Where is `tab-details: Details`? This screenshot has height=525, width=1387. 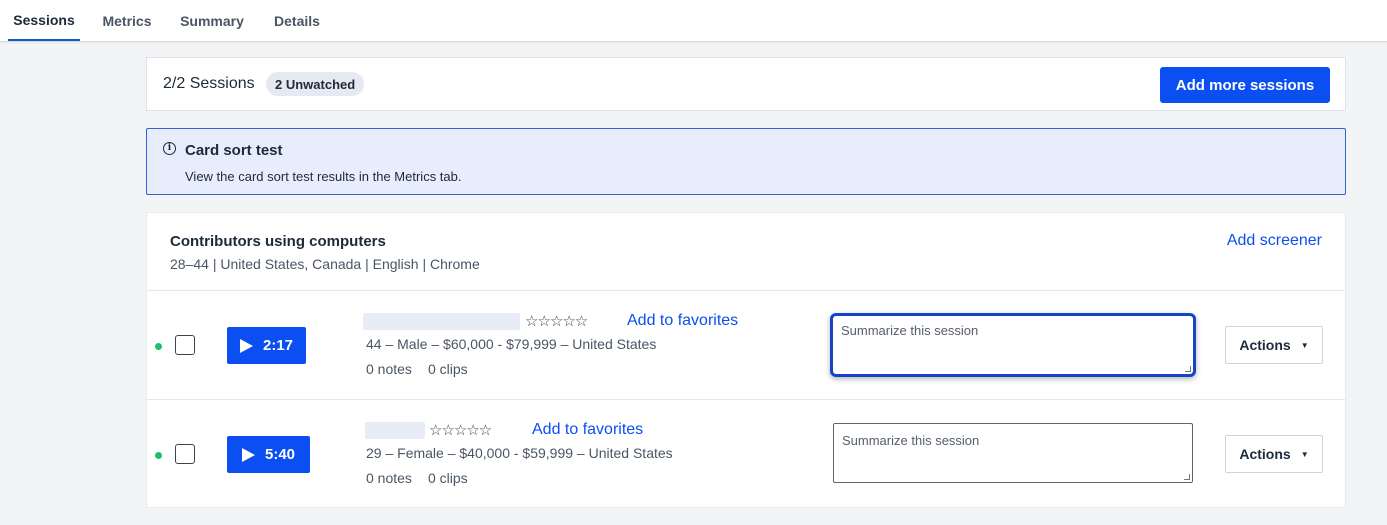
tab-details: Details is located at coordinates (297, 20).